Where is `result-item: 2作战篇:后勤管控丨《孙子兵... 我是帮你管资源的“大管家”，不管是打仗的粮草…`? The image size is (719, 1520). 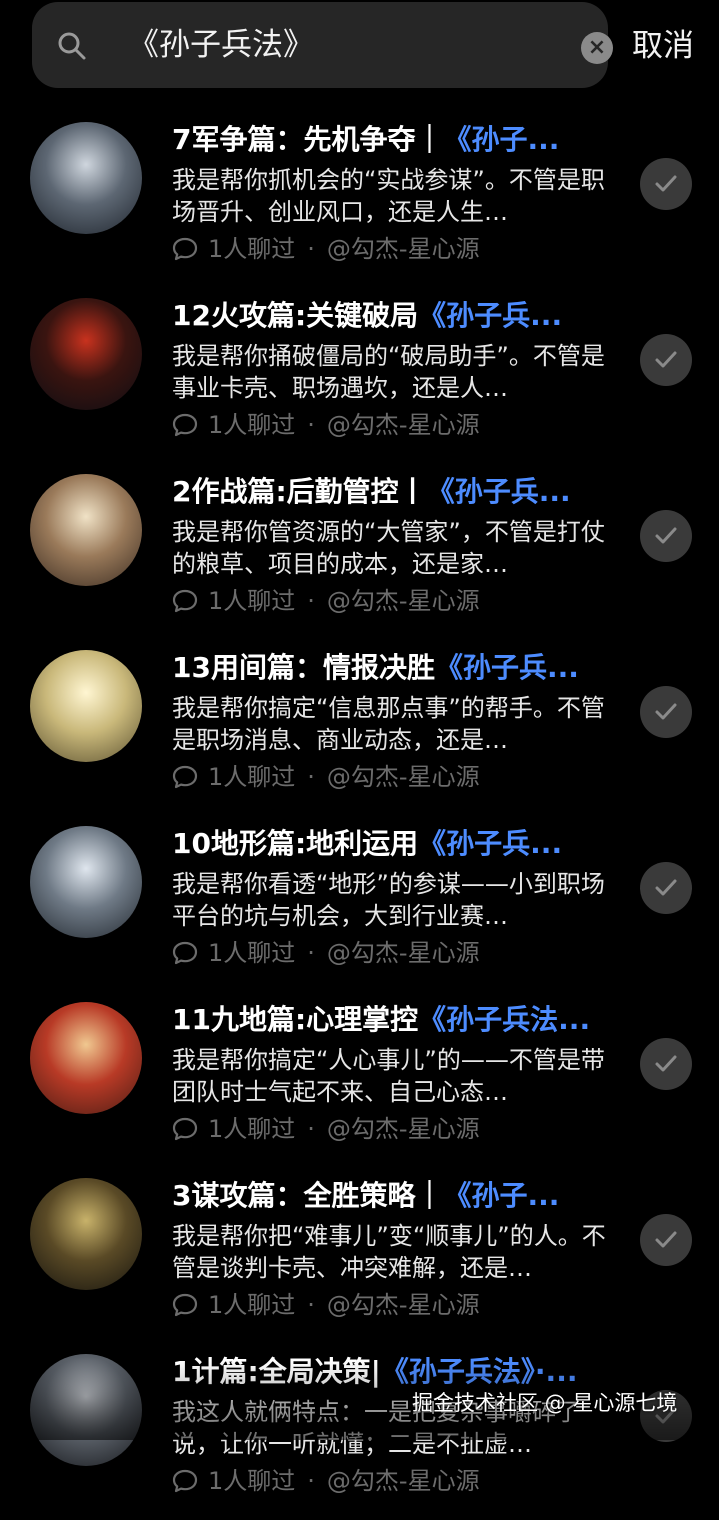
result-item: 2作战篇:后勤管控丨《孙子兵... 我是帮你管资源的“大管家”，不管是打仗的粮草… is located at coordinates (359, 552).